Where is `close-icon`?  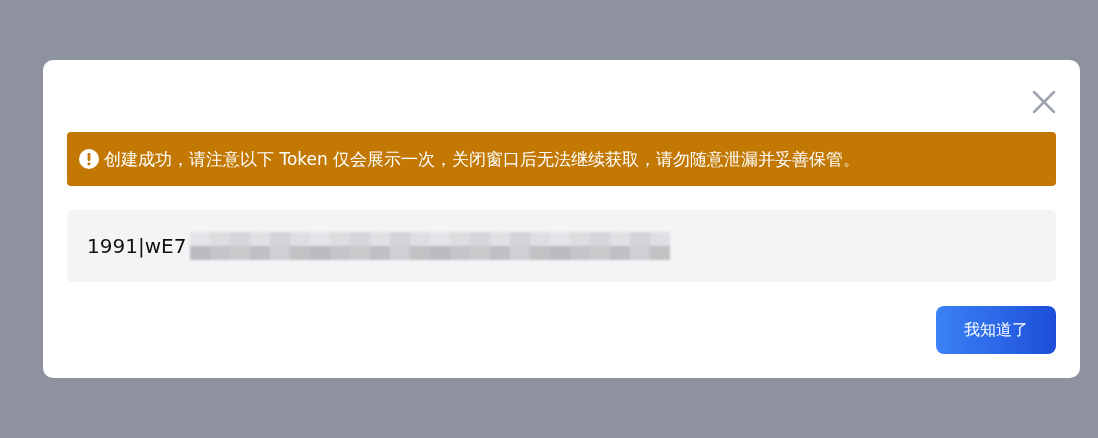
close-icon is located at coordinates (1044, 102).